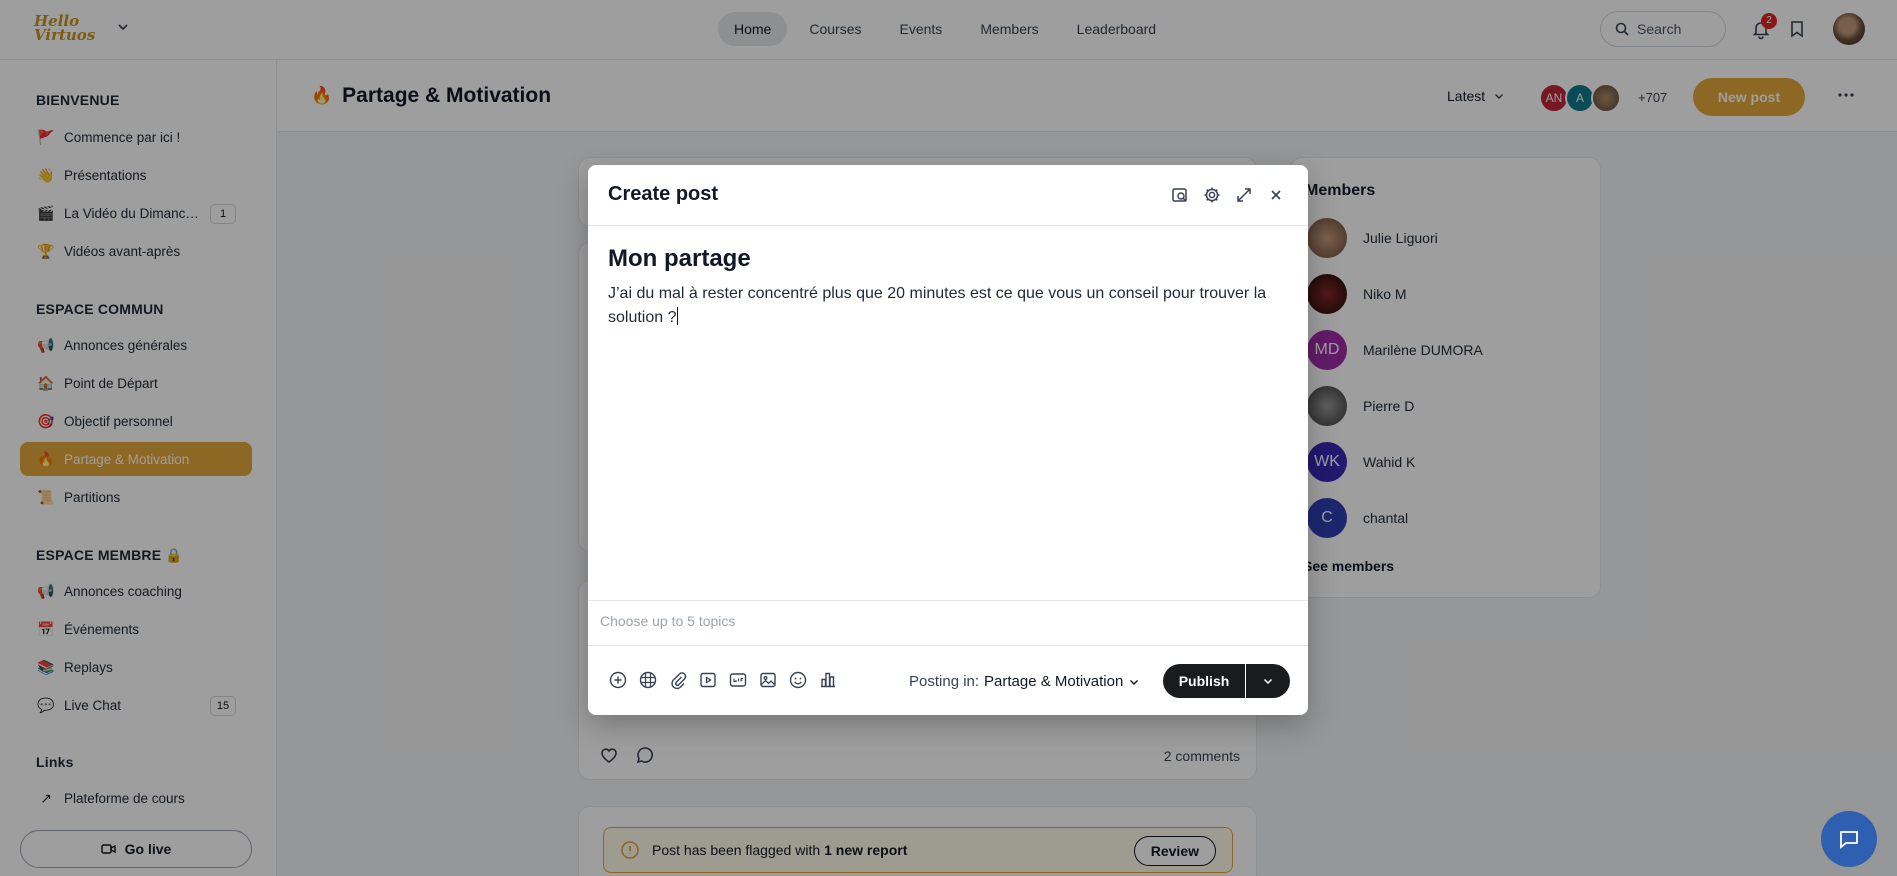 The width and height of the screenshot is (1897, 876). I want to click on emoji-icon, so click(798, 680).